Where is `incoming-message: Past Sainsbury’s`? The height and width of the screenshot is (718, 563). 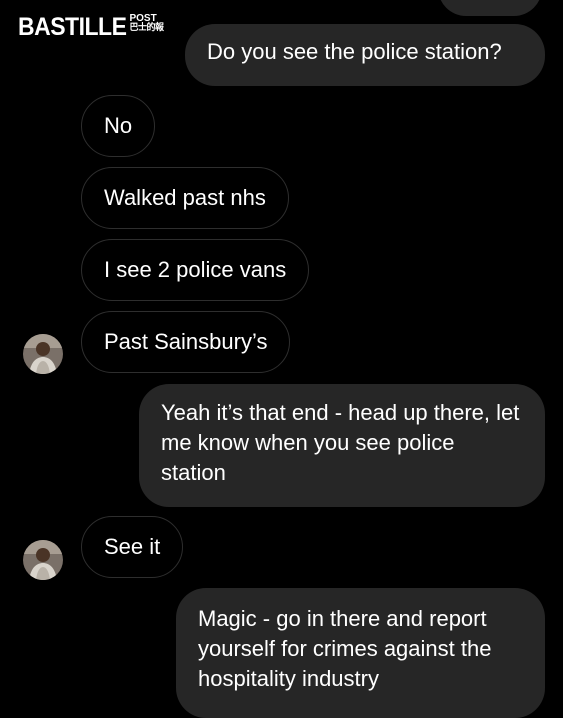
incoming-message: Past Sainsbury’s is located at coordinates (186, 342).